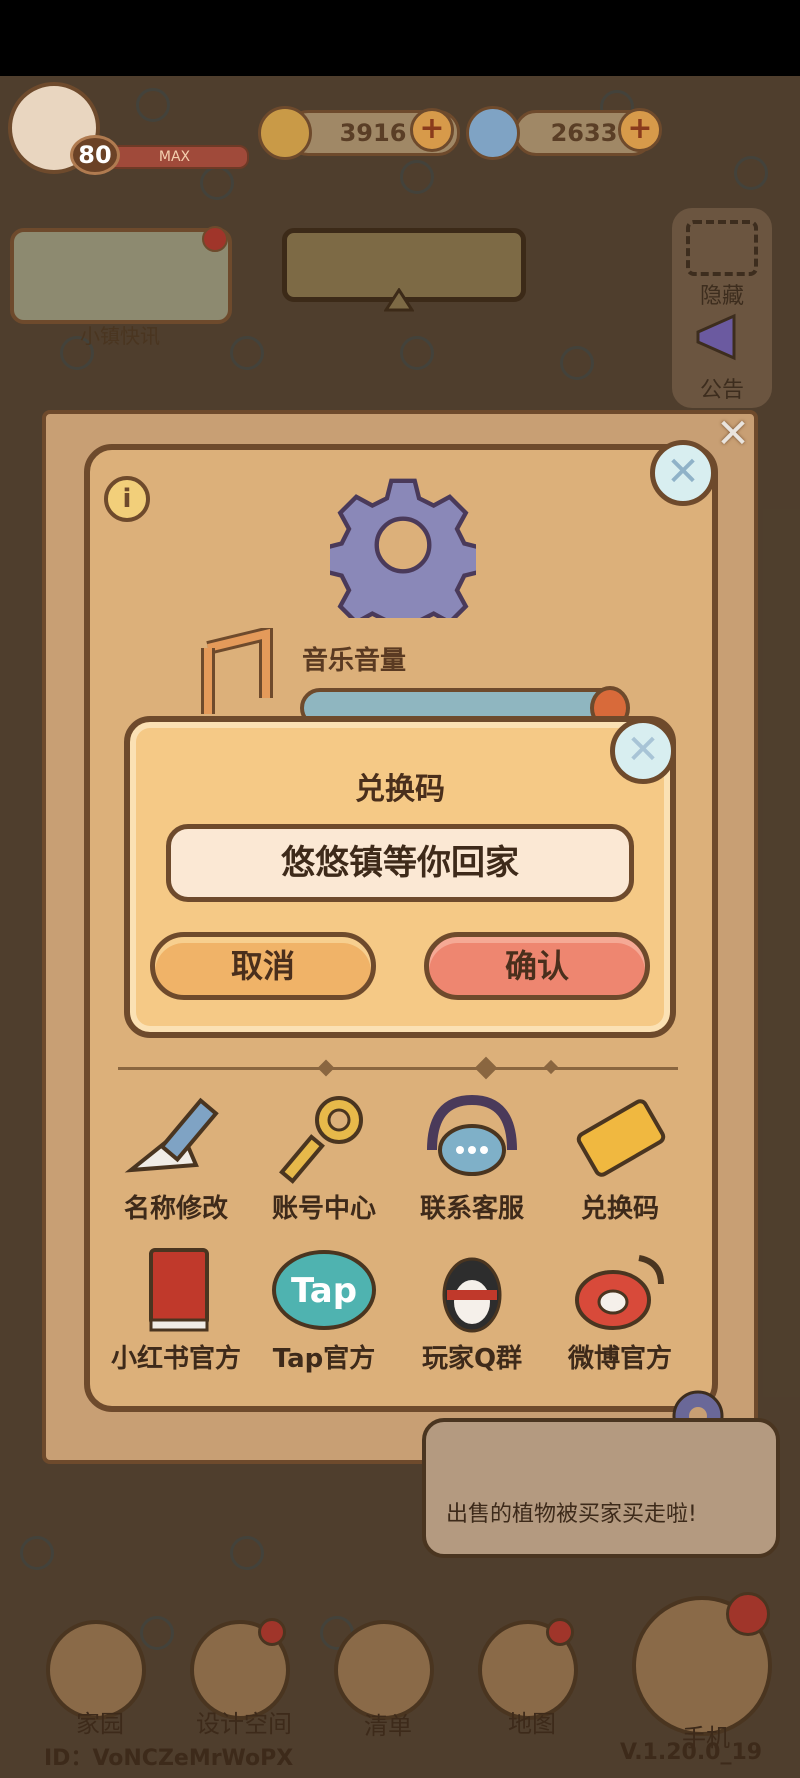  What do you see at coordinates (215, 239) in the screenshot?
I see `news-notification-dot` at bounding box center [215, 239].